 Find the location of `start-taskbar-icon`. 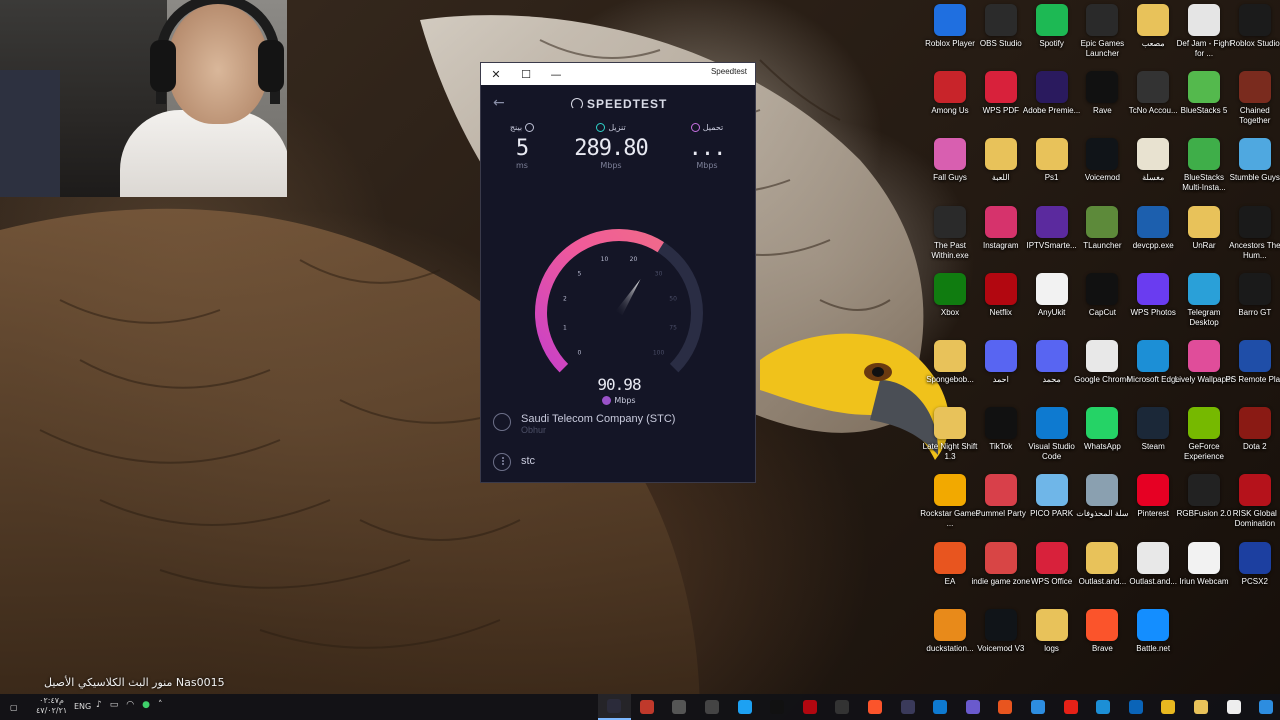

start-taskbar-icon is located at coordinates (1265, 707).